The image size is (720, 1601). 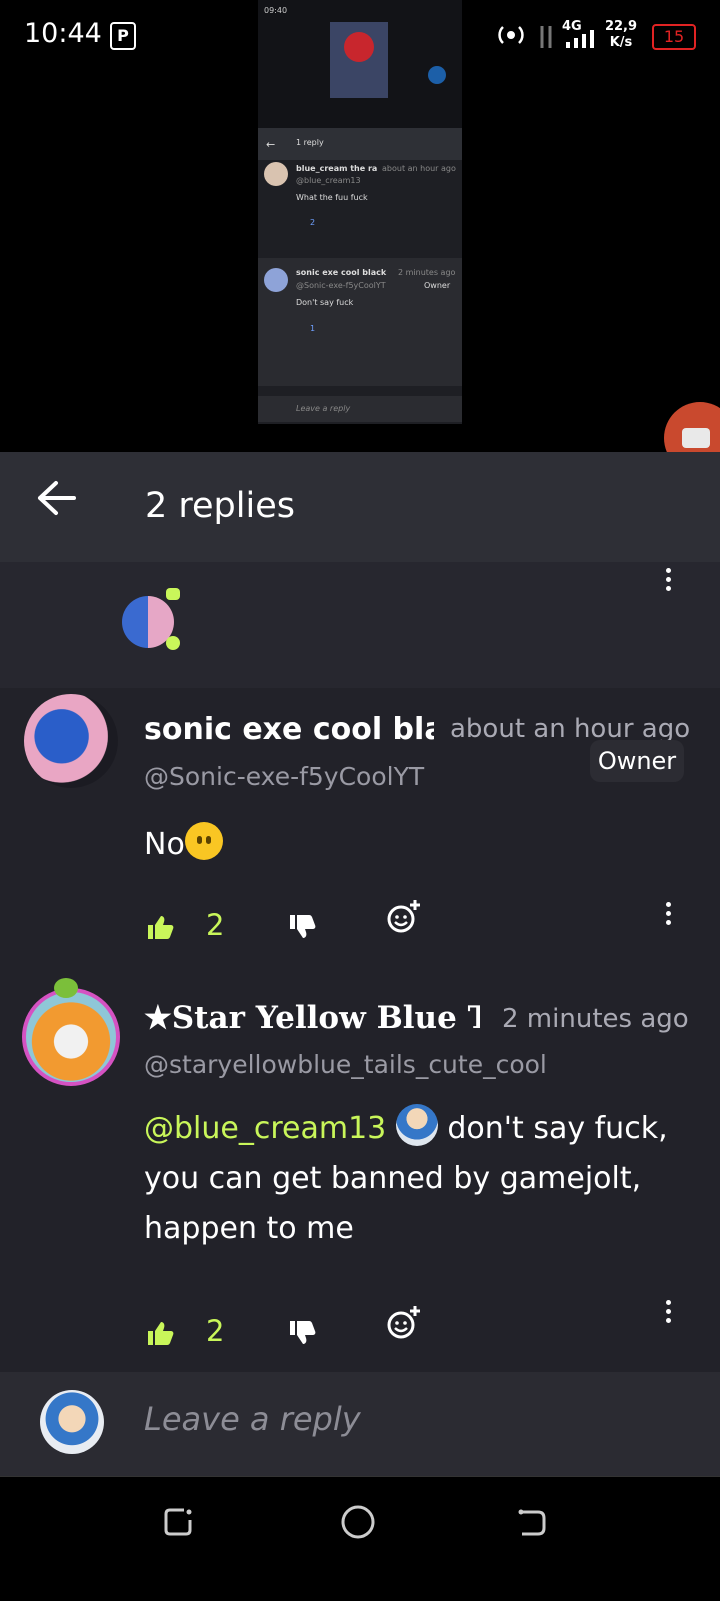 I want to click on embedded-comment1-likes: 2, so click(x=313, y=222).